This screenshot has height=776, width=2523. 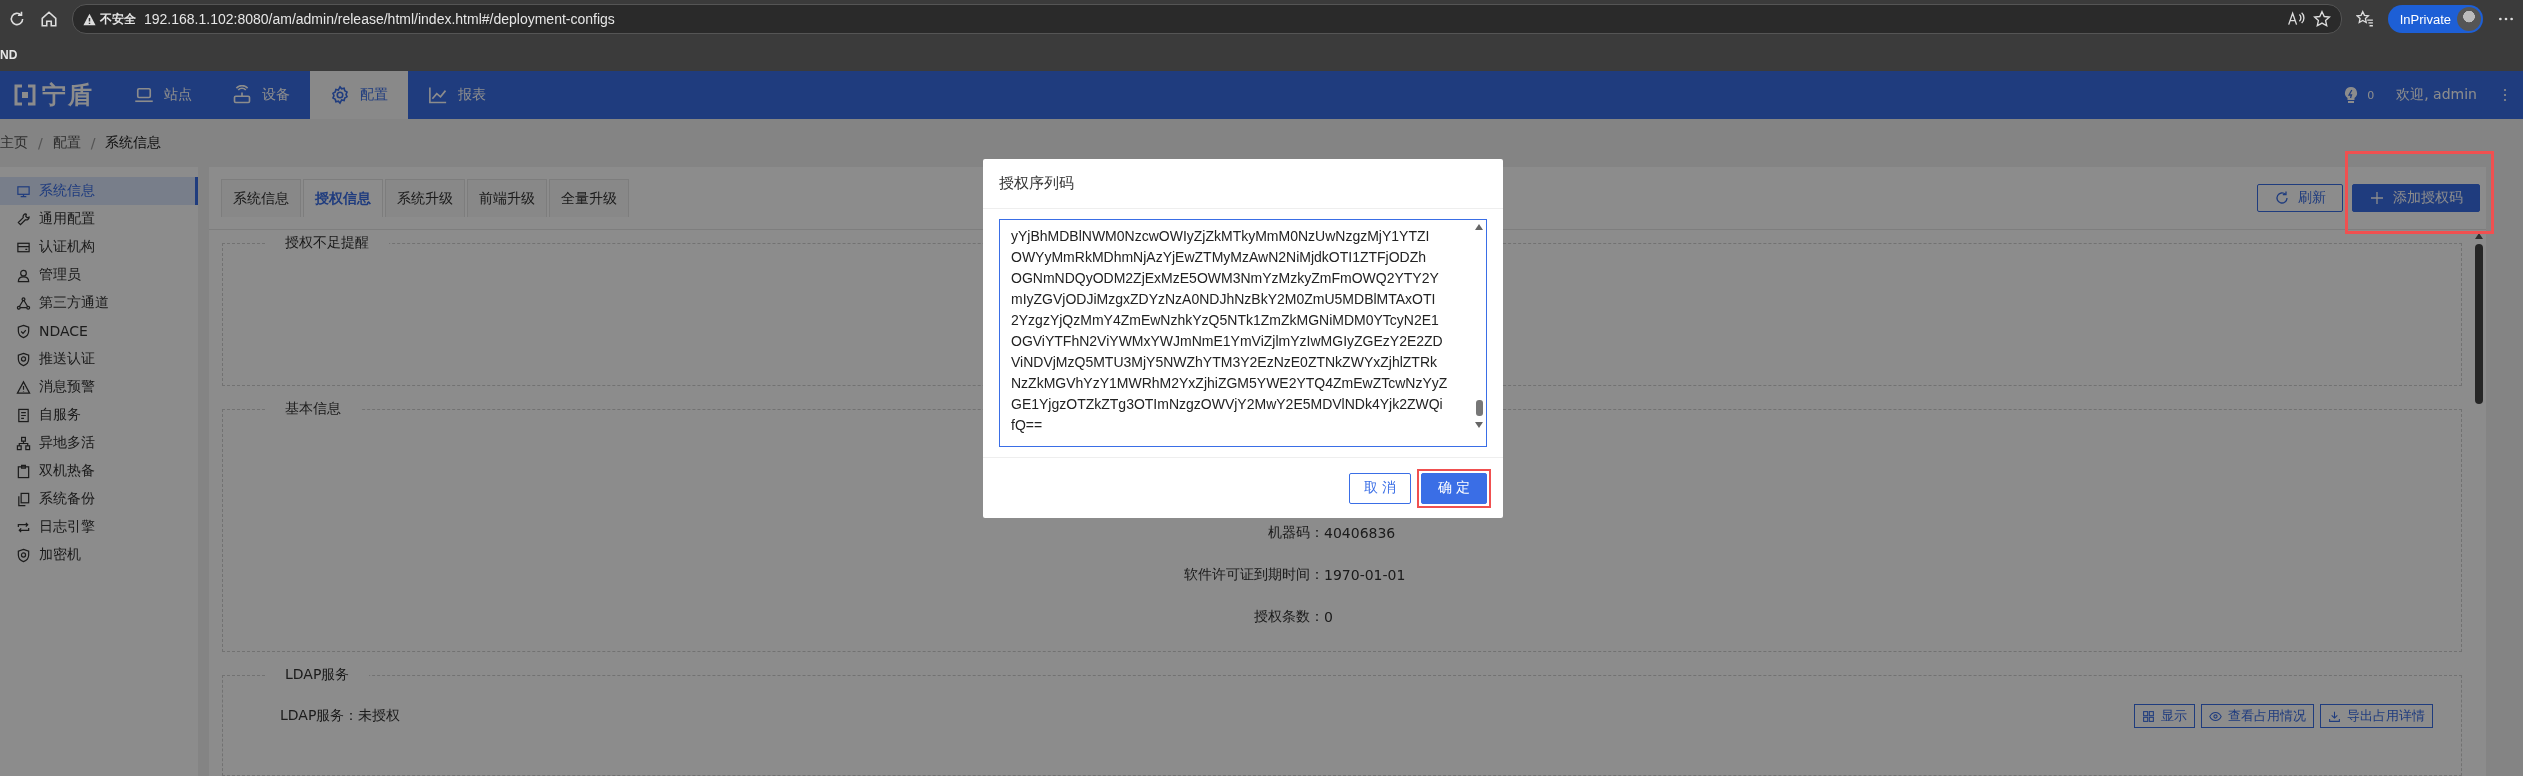 What do you see at coordinates (317, 675) in the screenshot?
I see `section-title: LDAP服务` at bounding box center [317, 675].